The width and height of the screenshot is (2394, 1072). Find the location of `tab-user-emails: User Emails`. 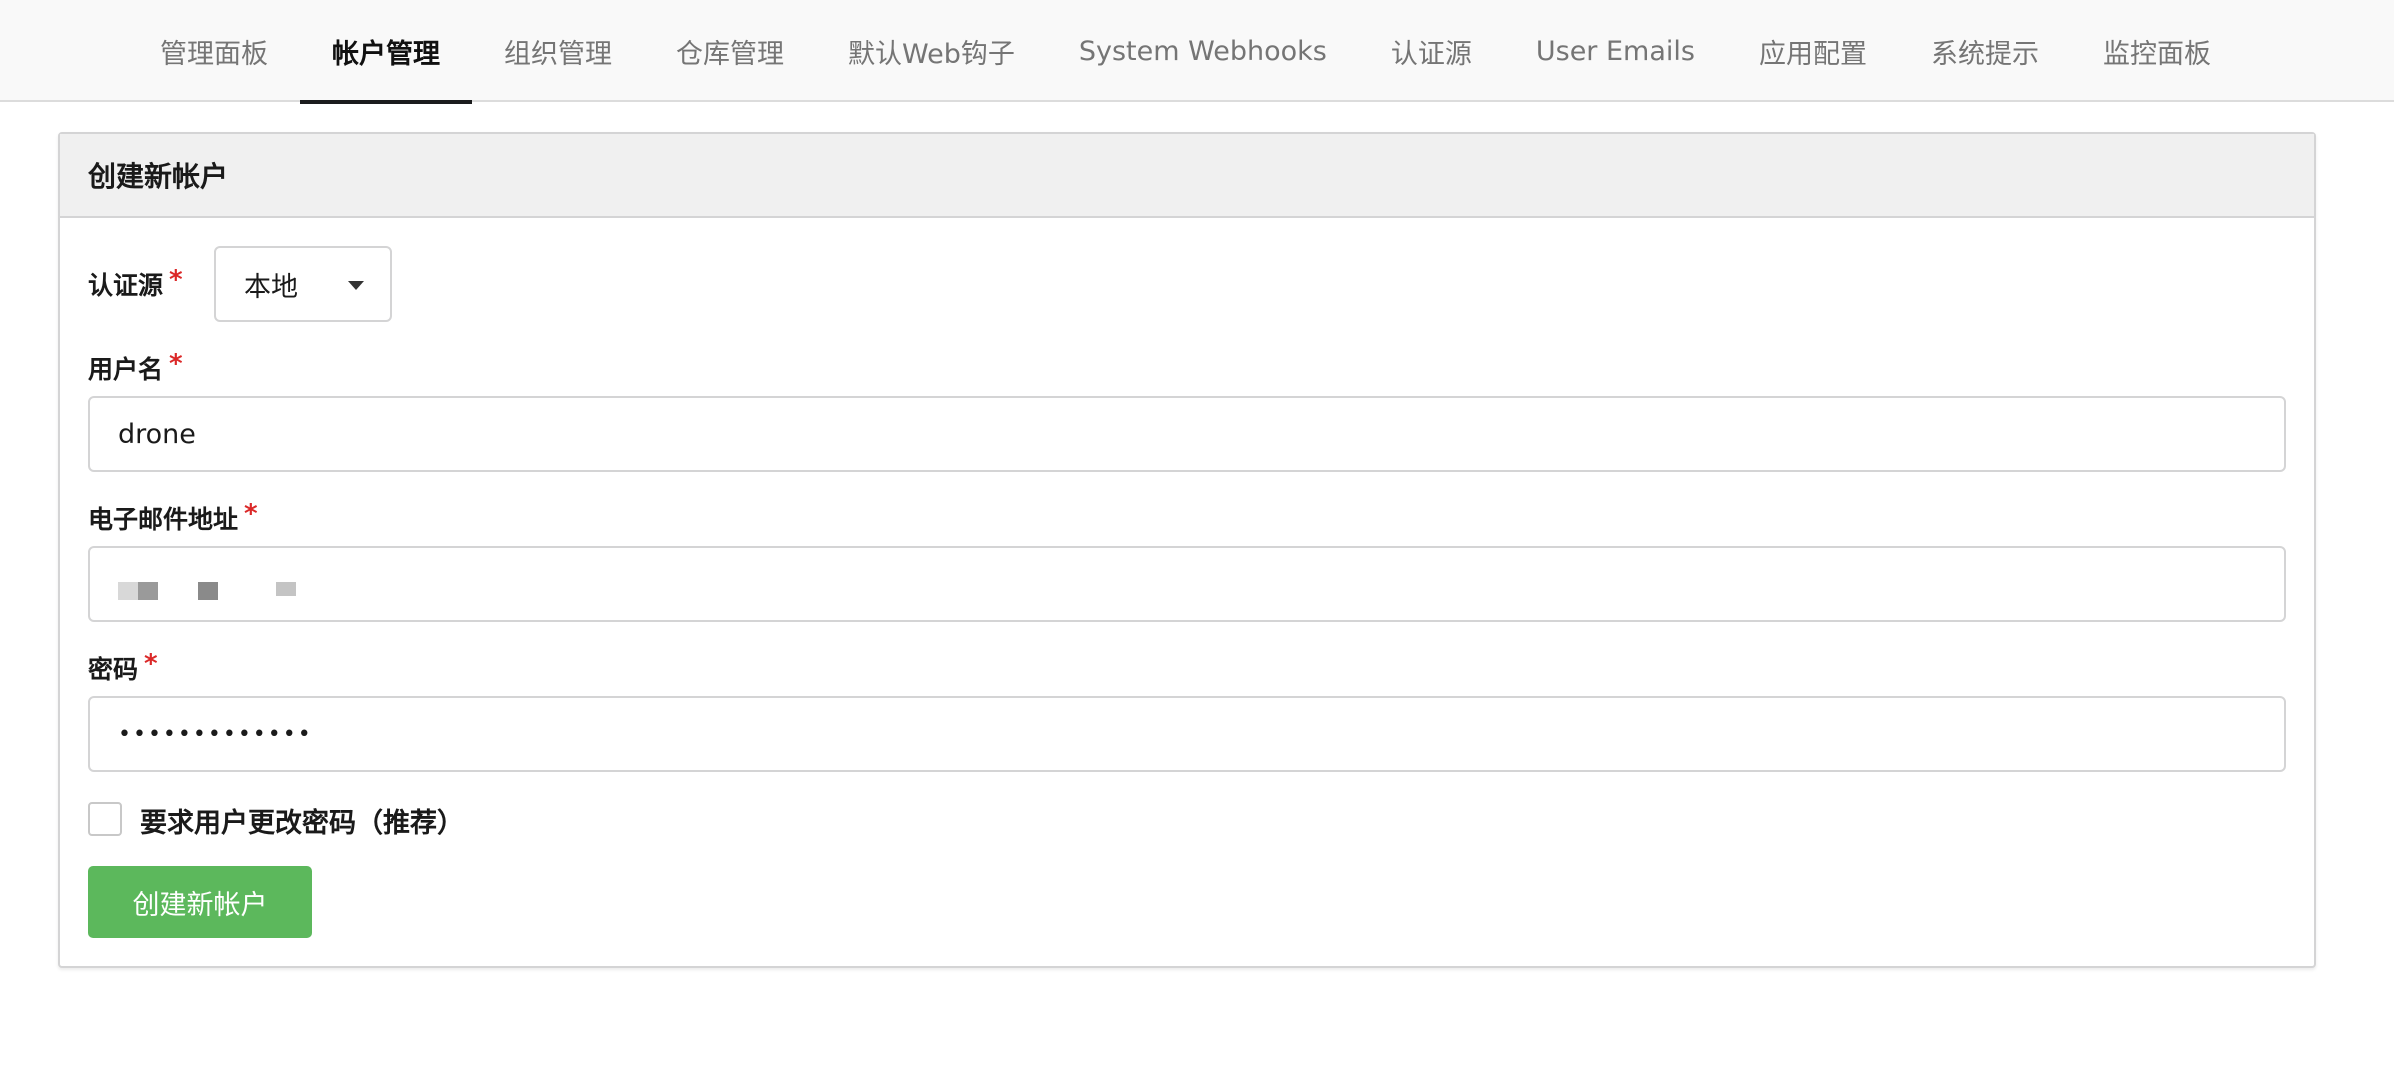

tab-user-emails: User Emails is located at coordinates (1615, 51).